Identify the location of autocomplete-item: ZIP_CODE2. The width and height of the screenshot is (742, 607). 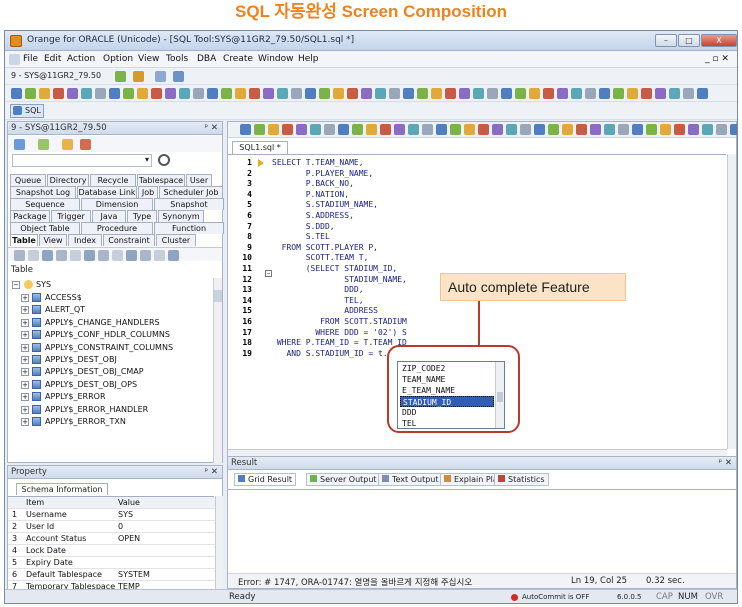
(447, 368).